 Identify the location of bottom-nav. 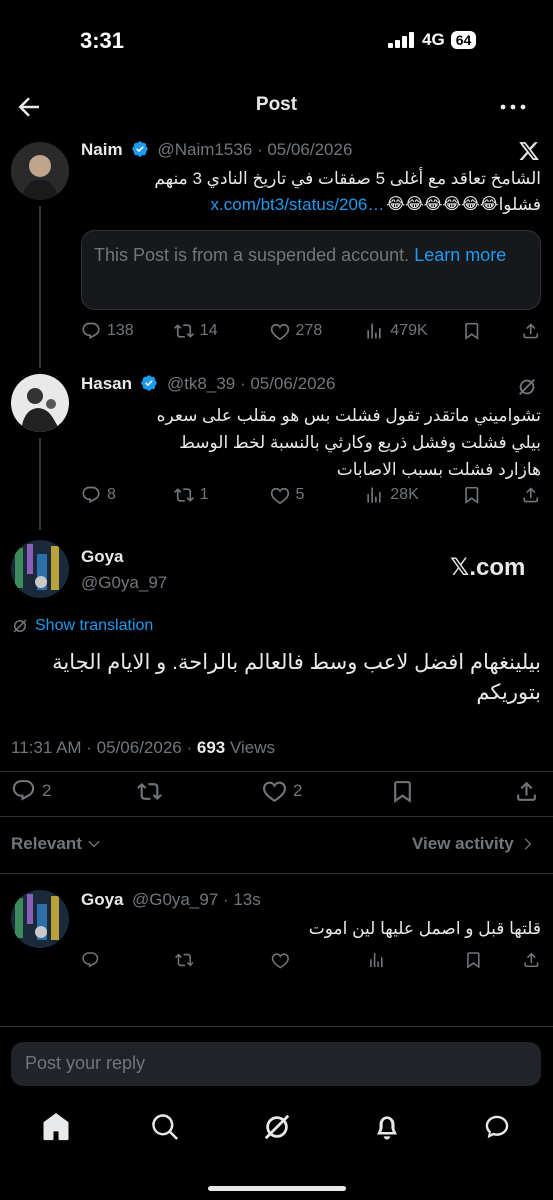
(276, 1128).